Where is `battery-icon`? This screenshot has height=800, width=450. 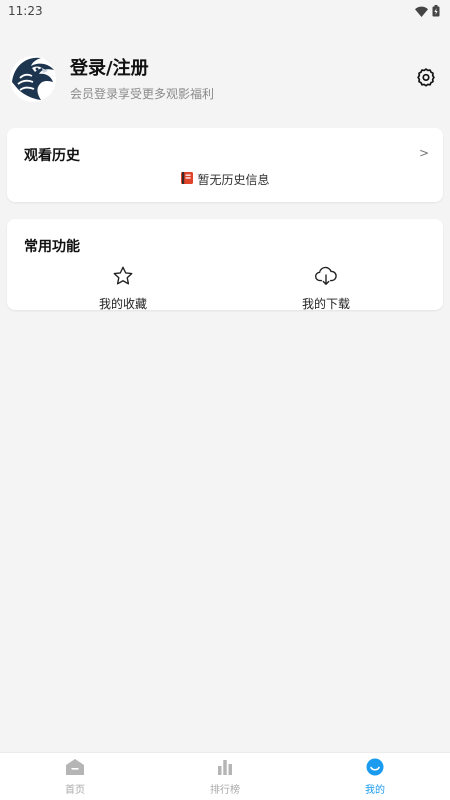 battery-icon is located at coordinates (436, 11).